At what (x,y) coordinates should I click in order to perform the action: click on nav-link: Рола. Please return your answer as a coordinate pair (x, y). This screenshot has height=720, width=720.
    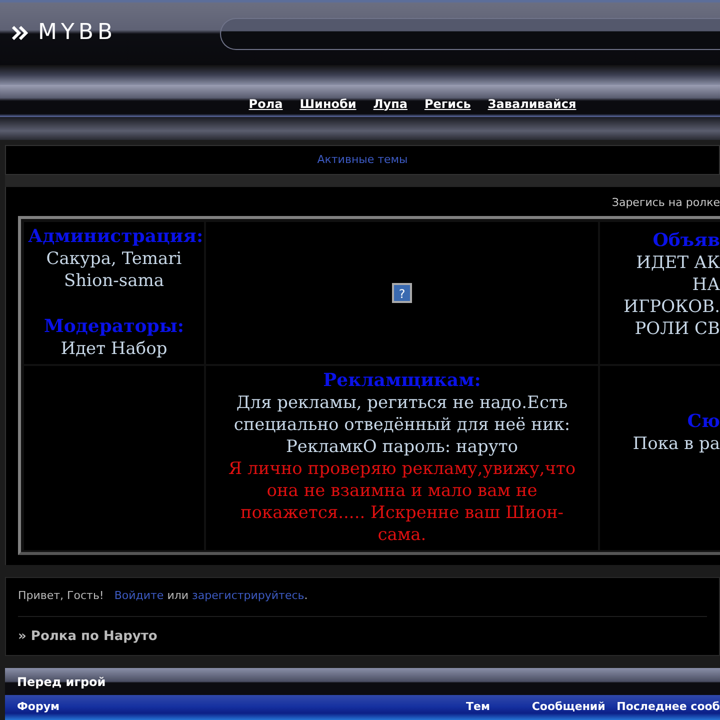
    Looking at the image, I should click on (265, 103).